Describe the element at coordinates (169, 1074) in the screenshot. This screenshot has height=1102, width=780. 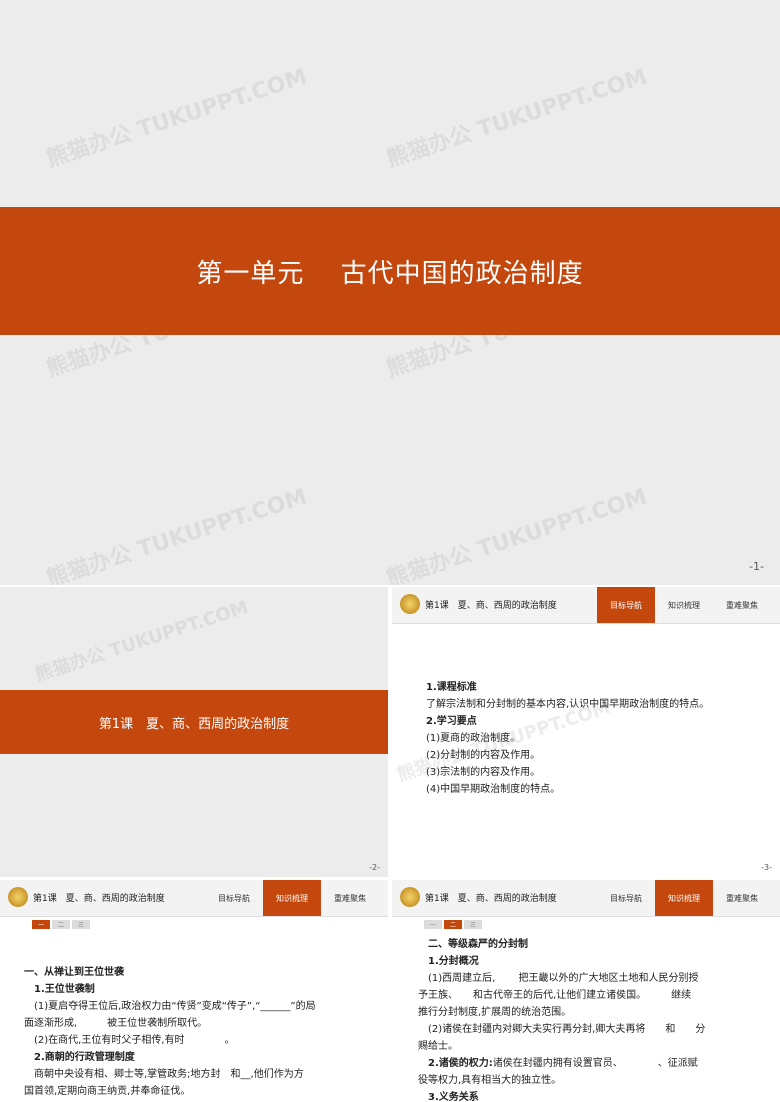
I see `paragraph: 商朝中央设有相、卿士等,掌管政务;地方封 和__,他们作为方` at that location.